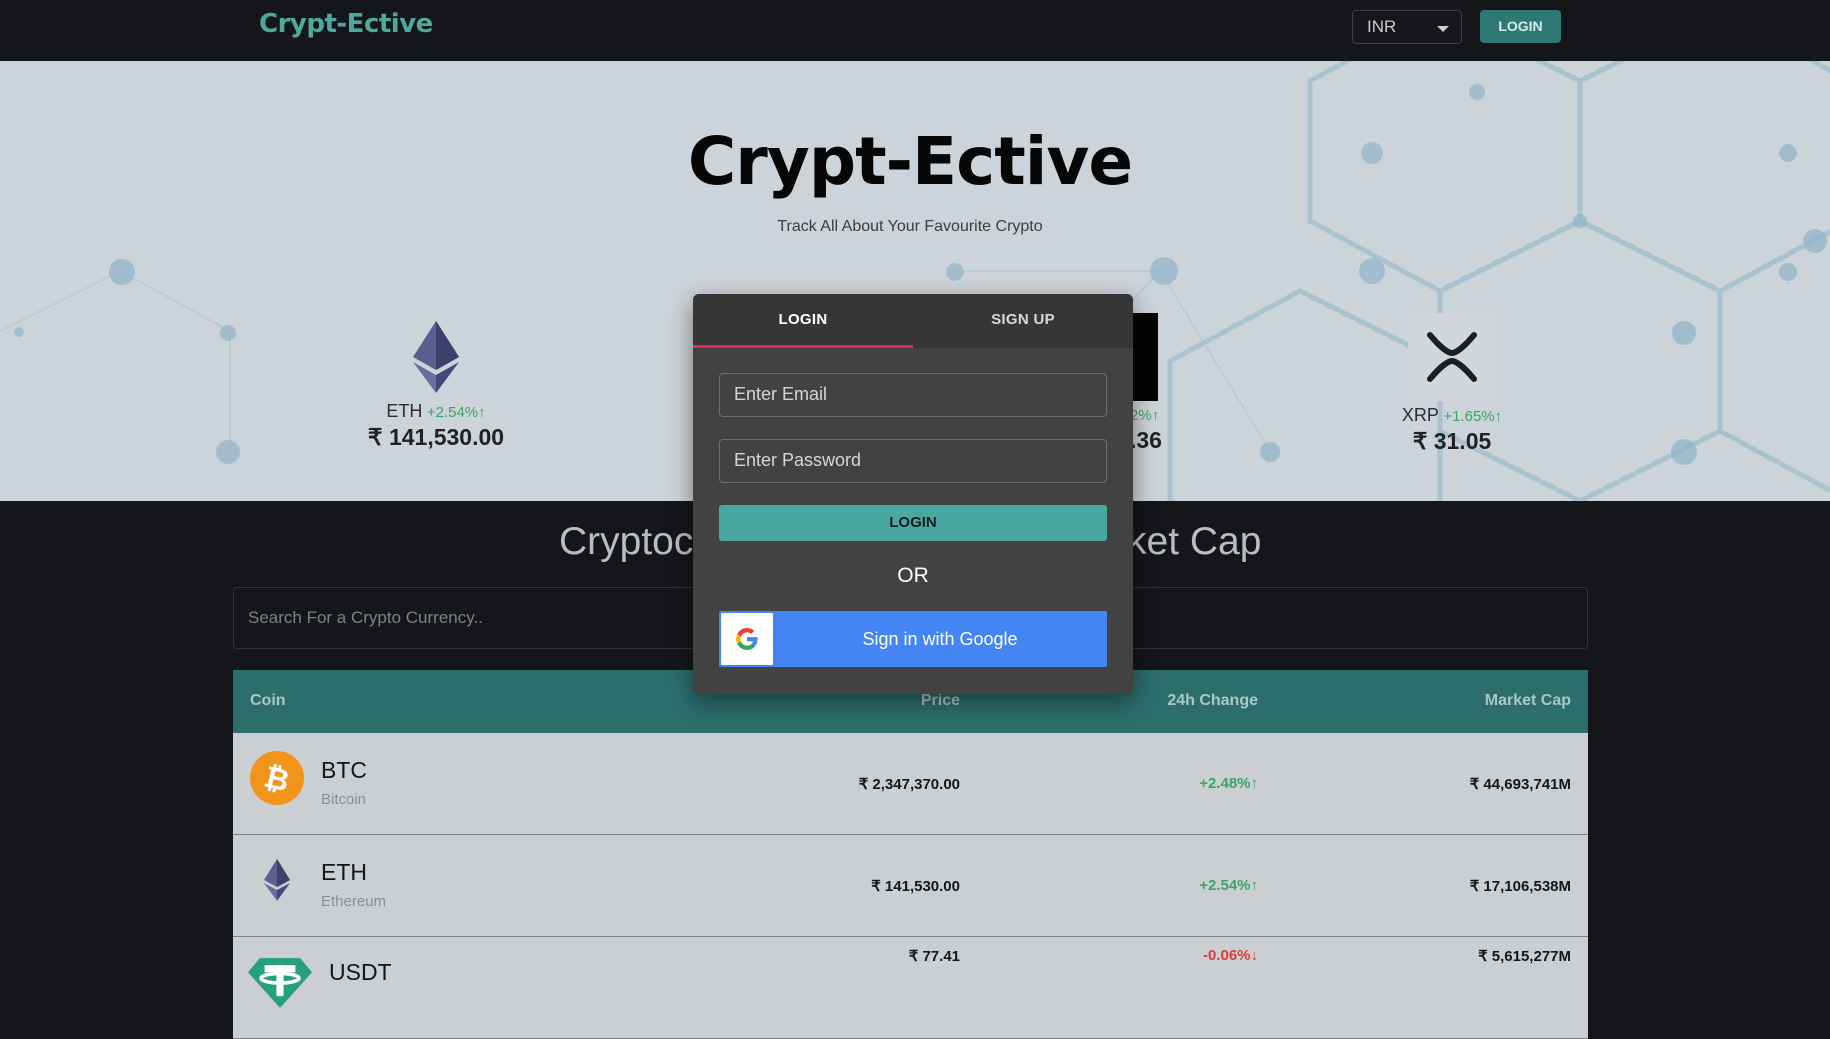 The image size is (1830, 1039). Describe the element at coordinates (360, 972) in the screenshot. I see `coin-symbol: USDT` at that location.